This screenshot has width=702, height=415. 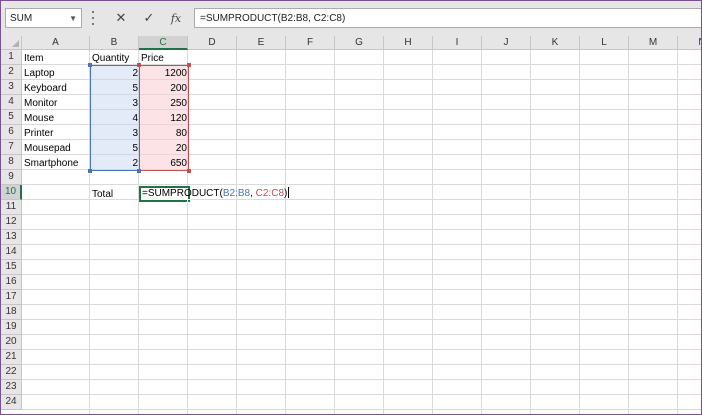 I want to click on column-header-d: D, so click(x=212, y=43).